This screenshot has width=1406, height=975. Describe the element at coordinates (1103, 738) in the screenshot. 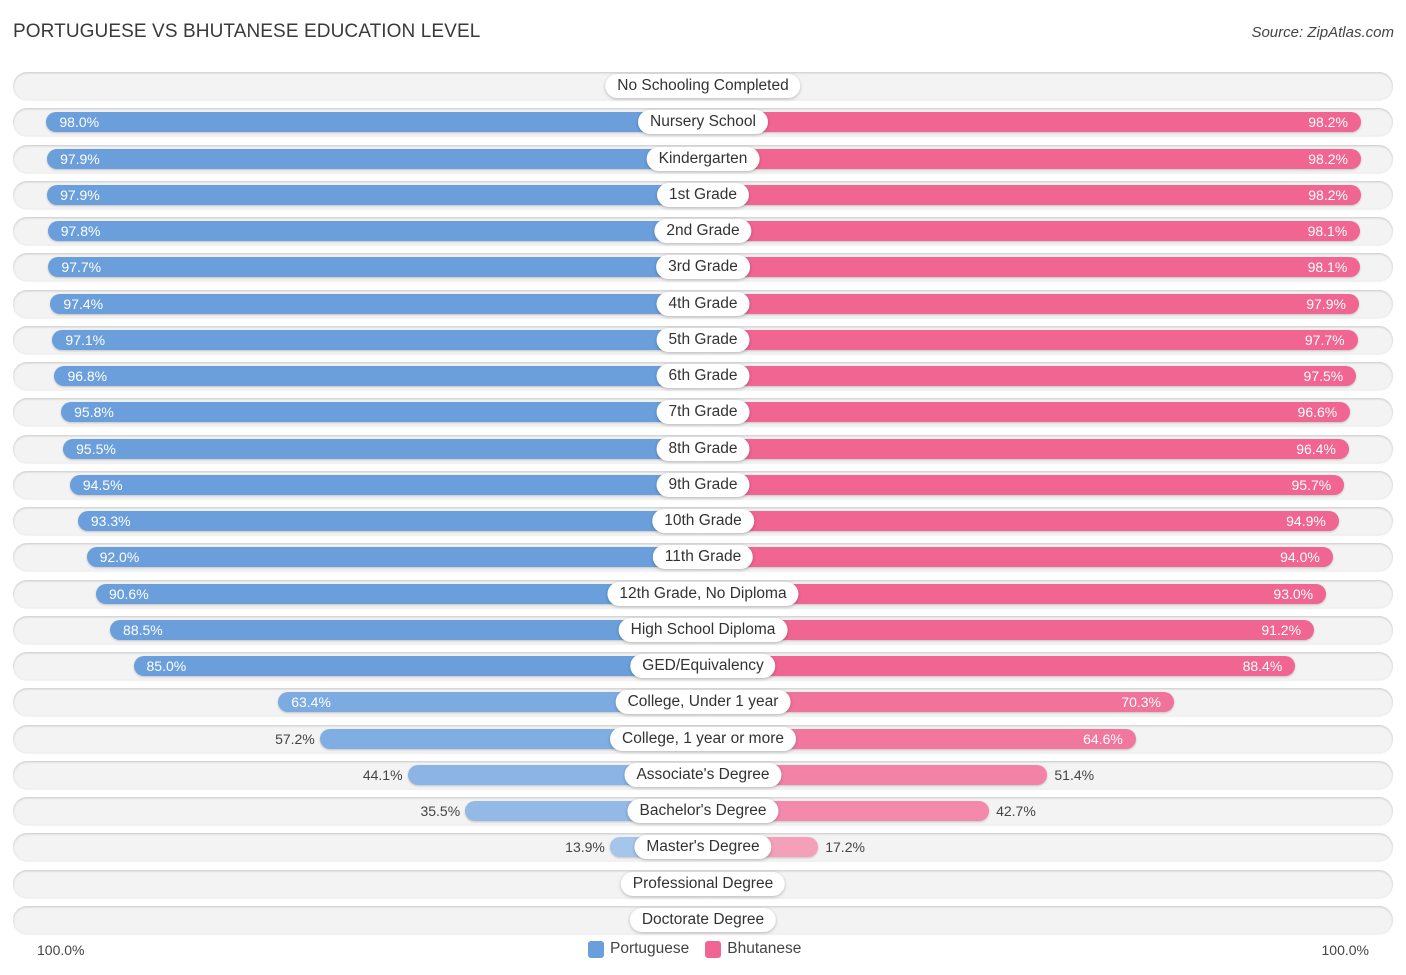

I see `value-label-bhutanese-college-1-year-or-more: 64.6%` at that location.